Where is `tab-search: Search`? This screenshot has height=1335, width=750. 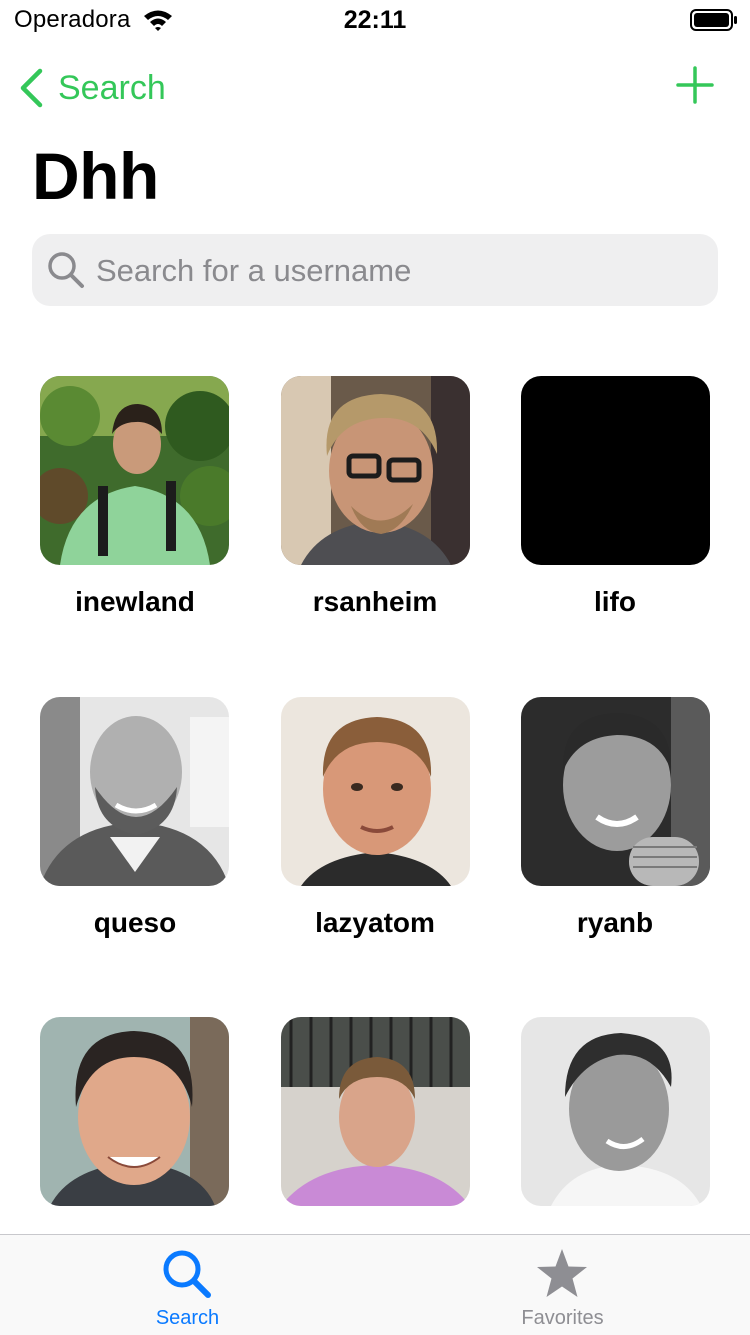
tab-search: Search is located at coordinates (187, 1285).